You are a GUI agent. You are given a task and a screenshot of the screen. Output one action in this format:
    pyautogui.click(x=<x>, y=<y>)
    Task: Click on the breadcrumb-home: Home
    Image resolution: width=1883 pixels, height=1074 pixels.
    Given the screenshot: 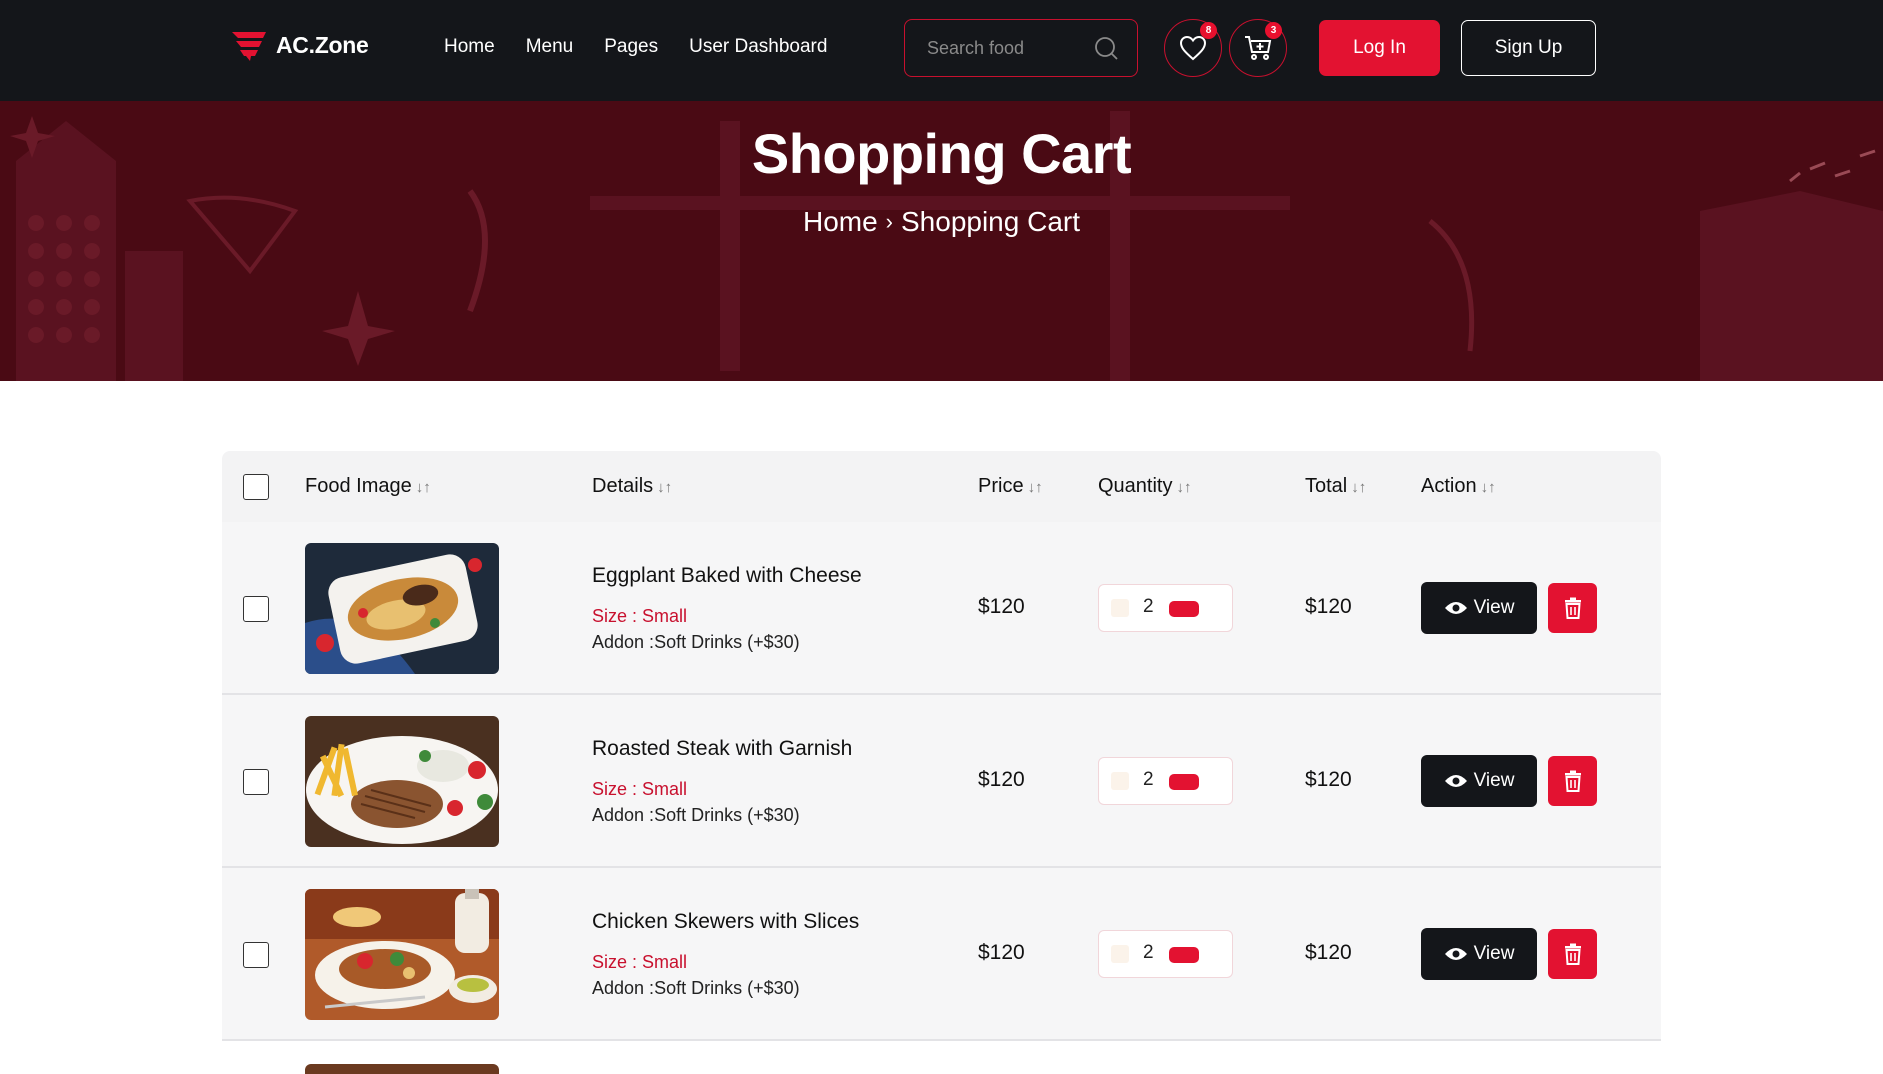 What is the action you would take?
    pyautogui.click(x=840, y=221)
    